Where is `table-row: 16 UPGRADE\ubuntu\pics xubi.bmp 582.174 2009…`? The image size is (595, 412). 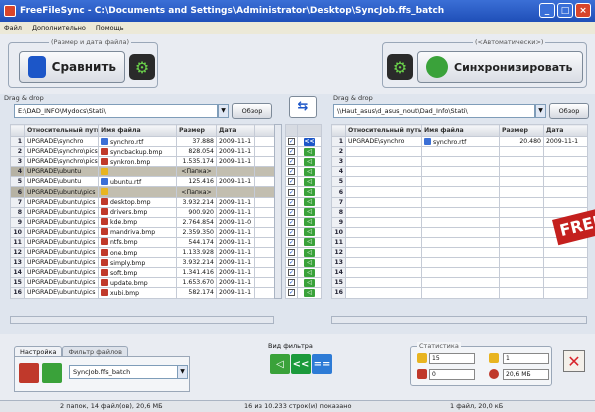 table-row: 16 UPGRADE\ubuntu\pics xubi.bmp 582.174 2009… is located at coordinates (142, 293).